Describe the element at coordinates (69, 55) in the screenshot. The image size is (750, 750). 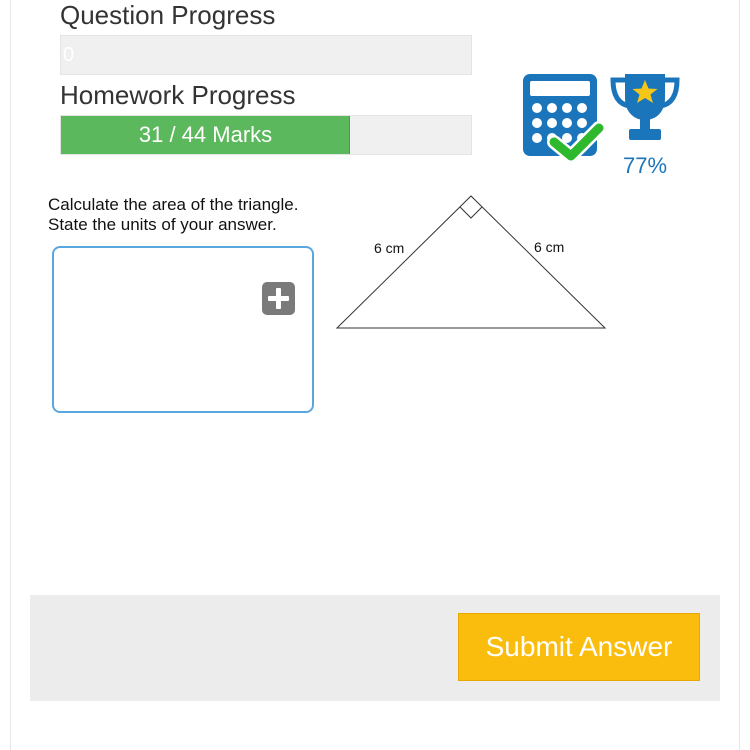
I see `question-progress-value: 0` at that location.